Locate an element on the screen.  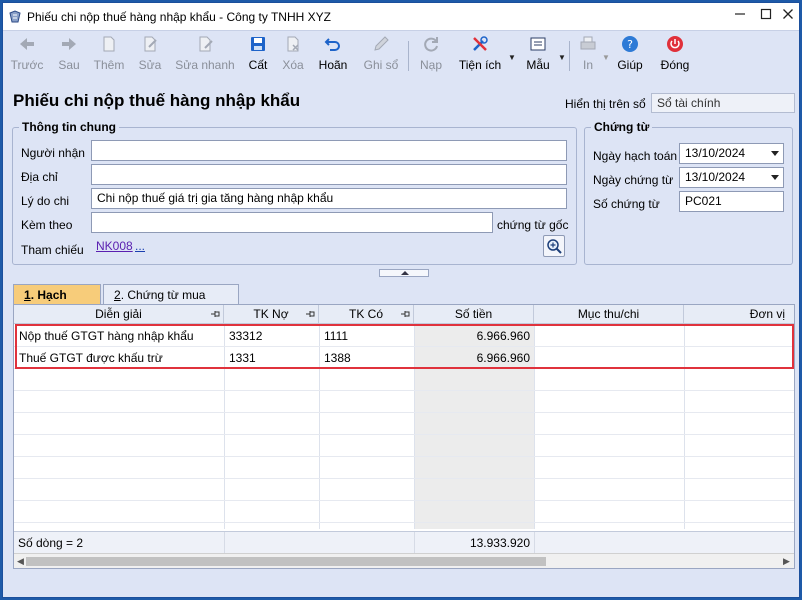
close-button: Đóng is located at coordinates (675, 56).